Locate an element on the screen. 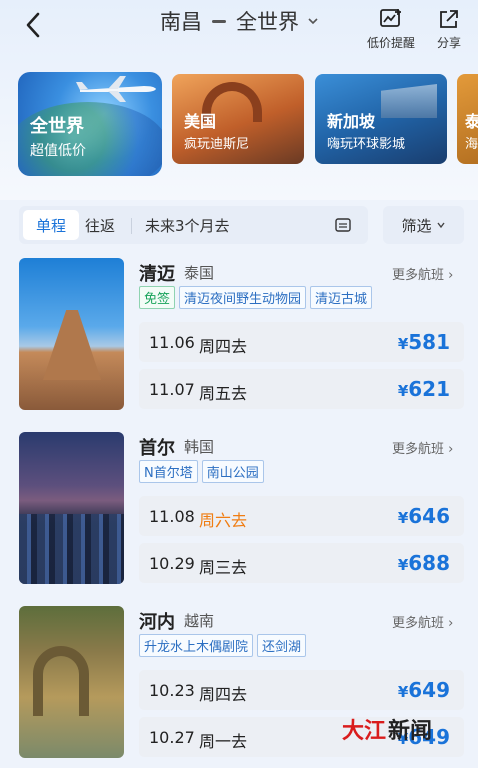  destination-subtitle: 疯玩迪斯尼 is located at coordinates (217, 144).